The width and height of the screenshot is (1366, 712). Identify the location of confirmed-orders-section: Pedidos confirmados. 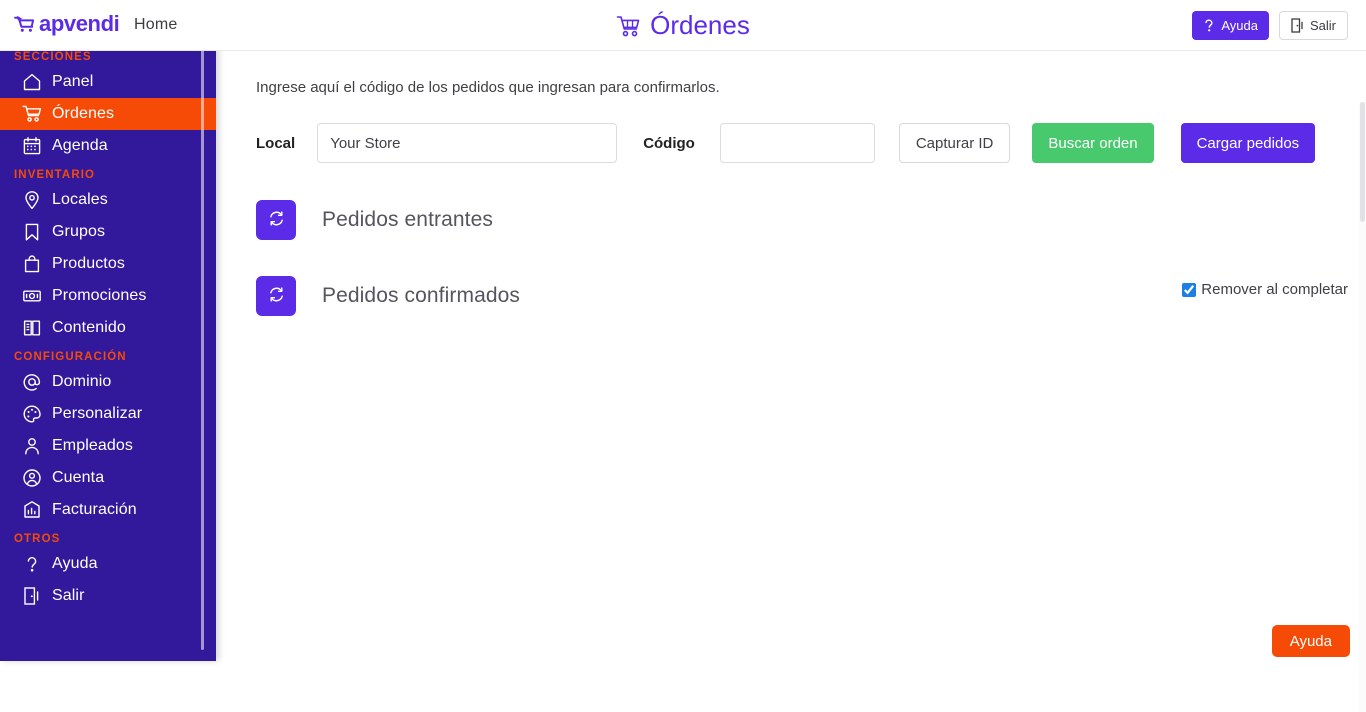
(388, 296).